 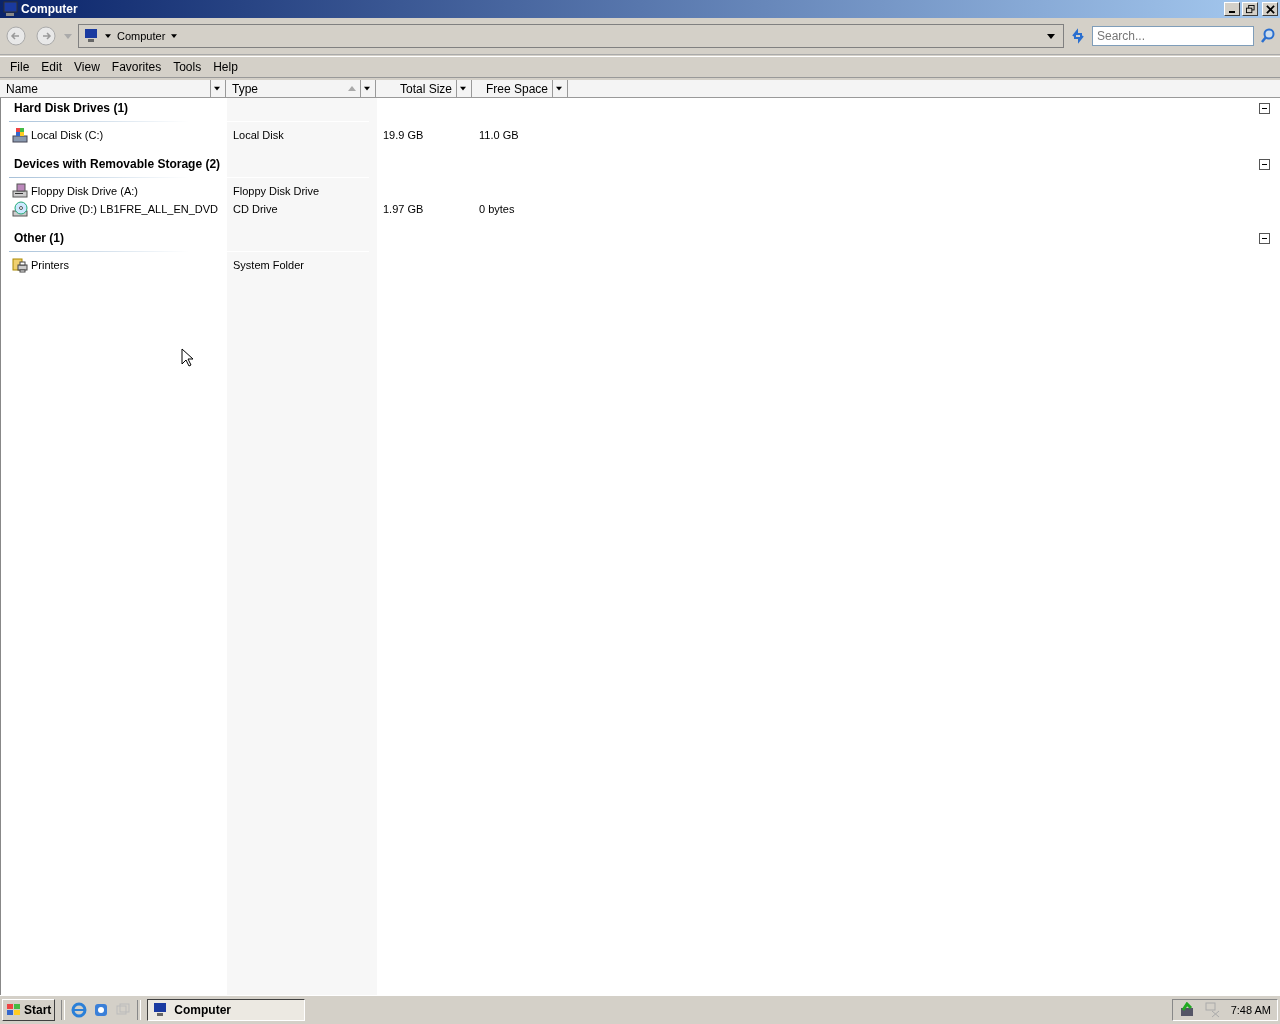 I want to click on item-type: Local Disk, so click(x=258, y=135).